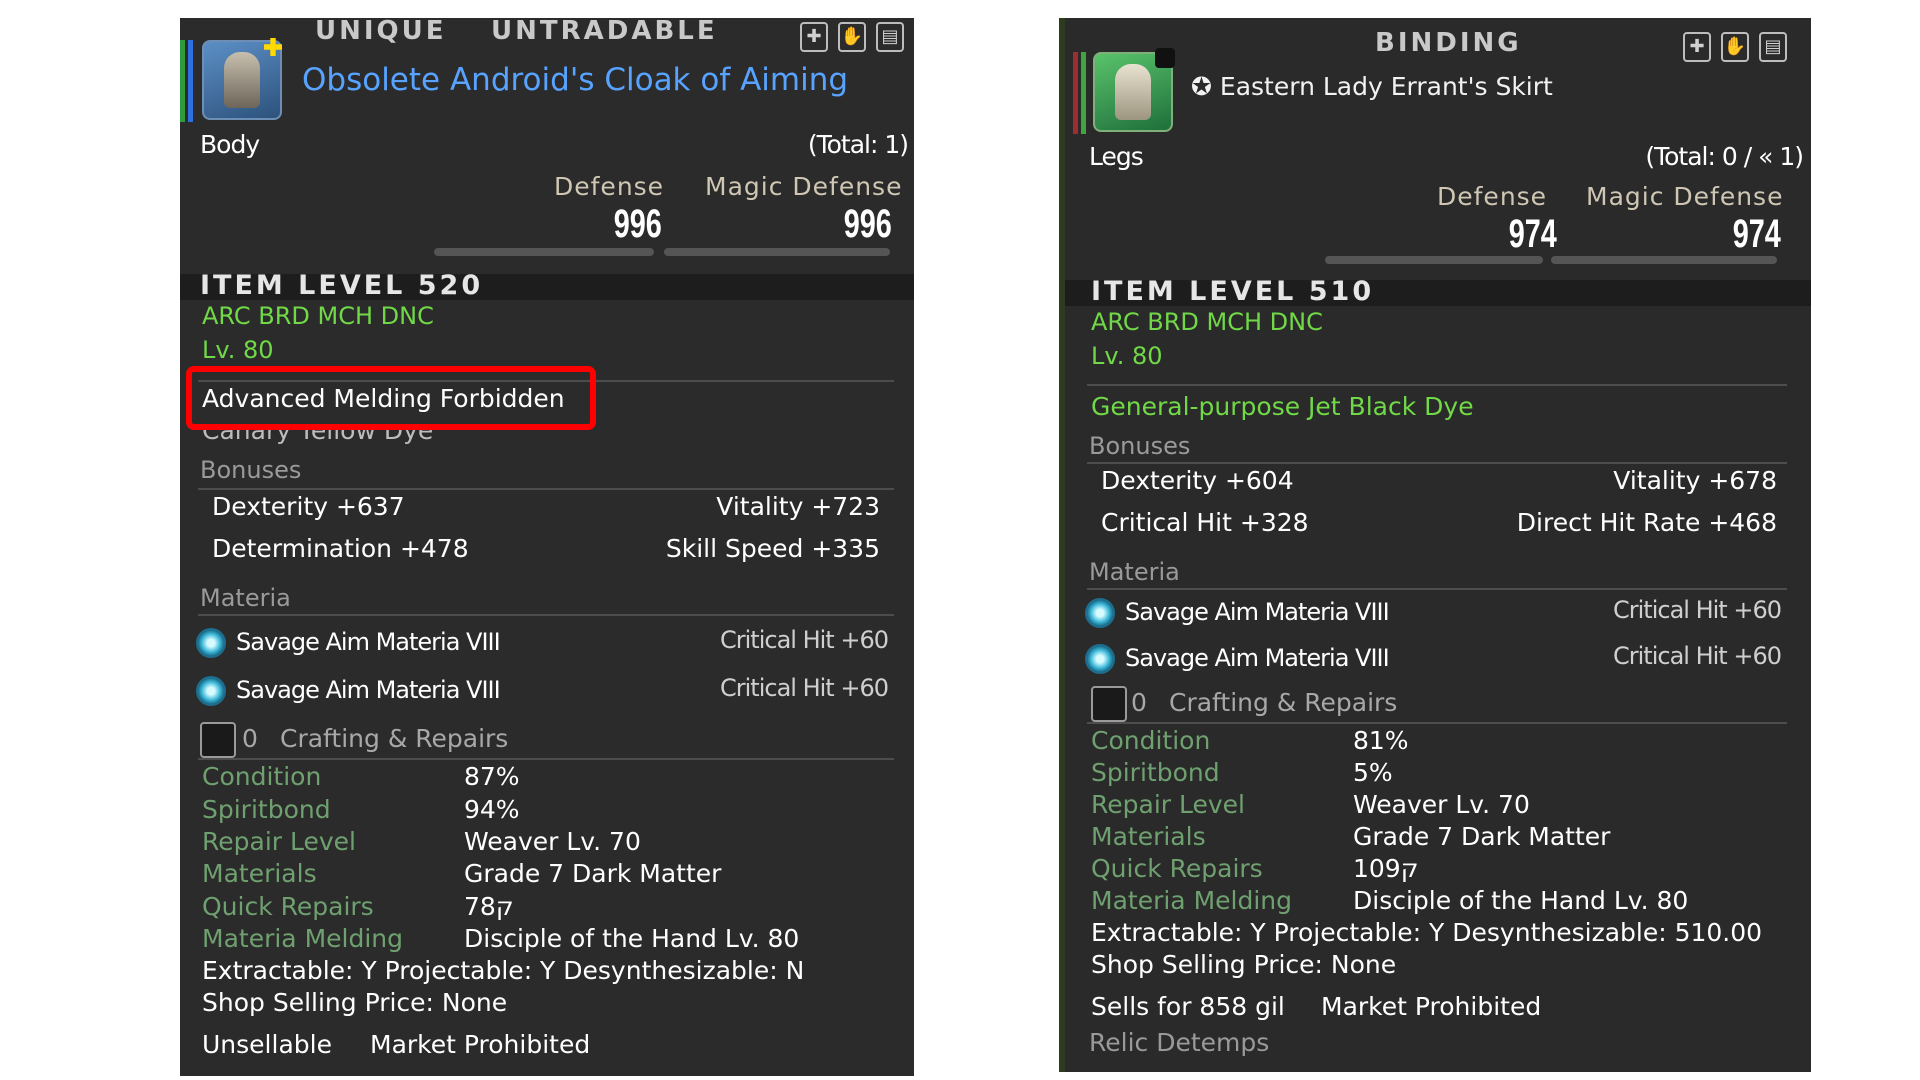 The image size is (1920, 1080). Describe the element at coordinates (772, 548) in the screenshot. I see `bonus-stat: Skill Speed +335` at that location.